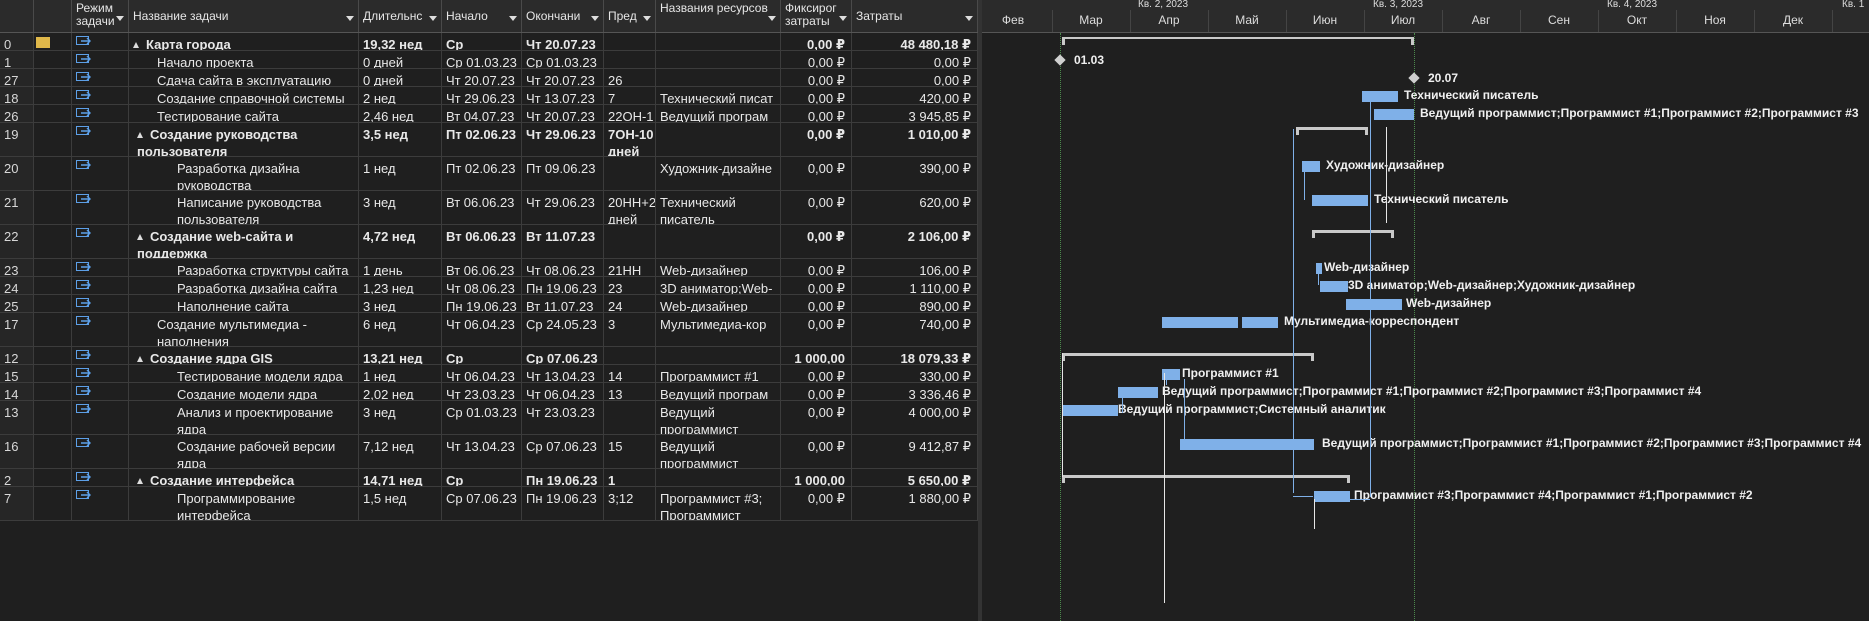 Image resolution: width=1869 pixels, height=621 pixels. I want to click on predecessors-cell: 21НН, so click(630, 267).